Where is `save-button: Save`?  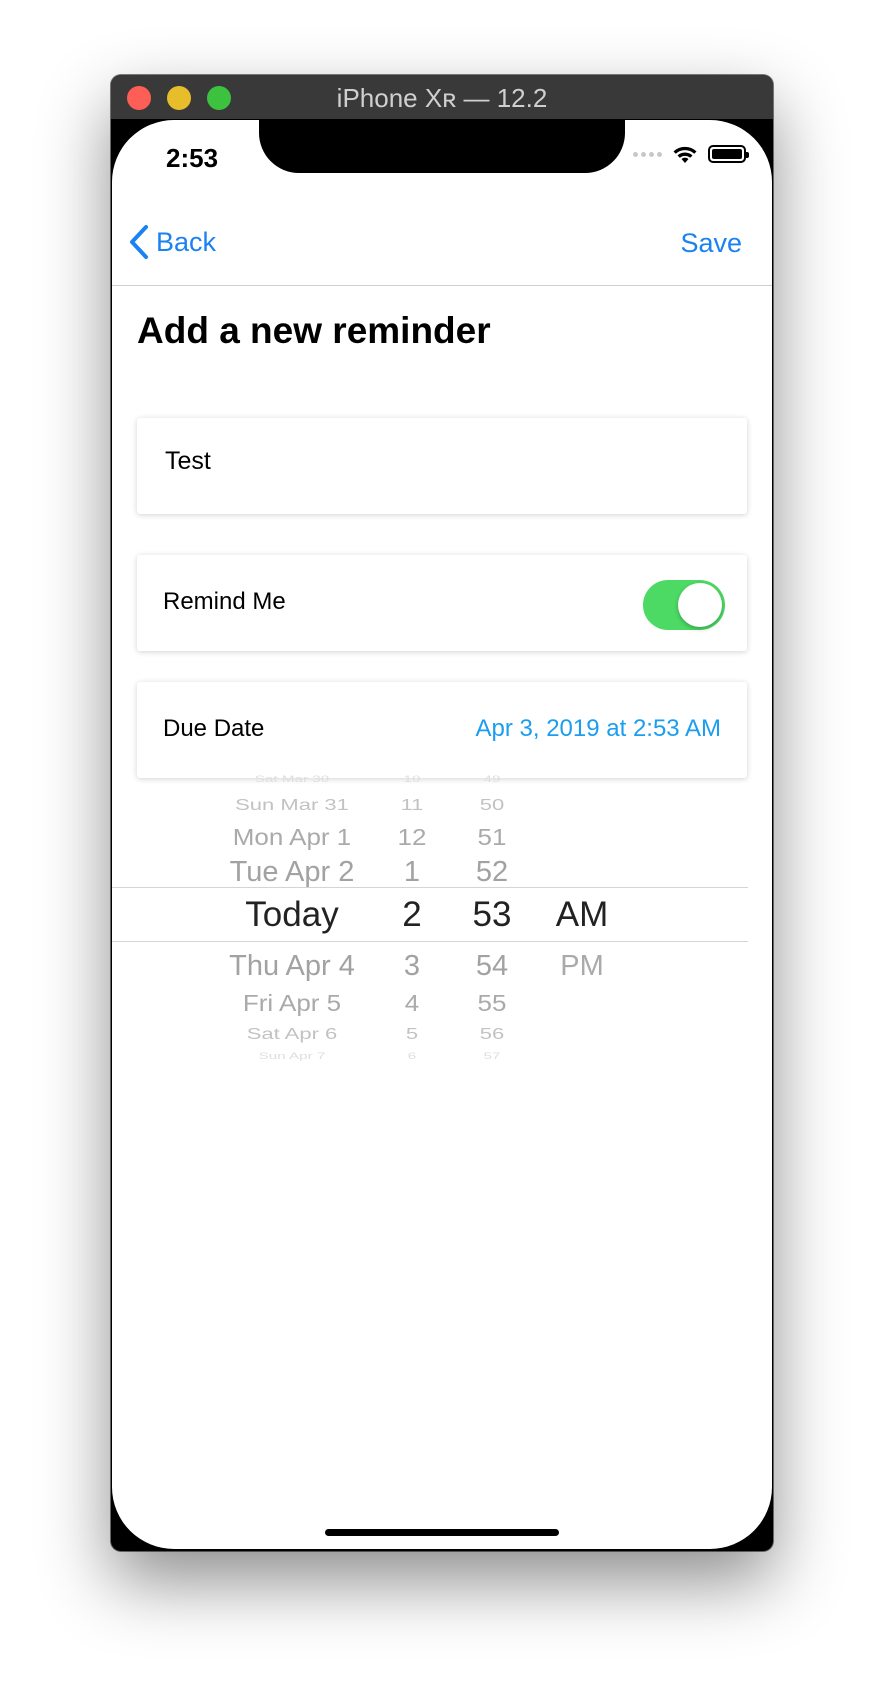 save-button: Save is located at coordinates (711, 243).